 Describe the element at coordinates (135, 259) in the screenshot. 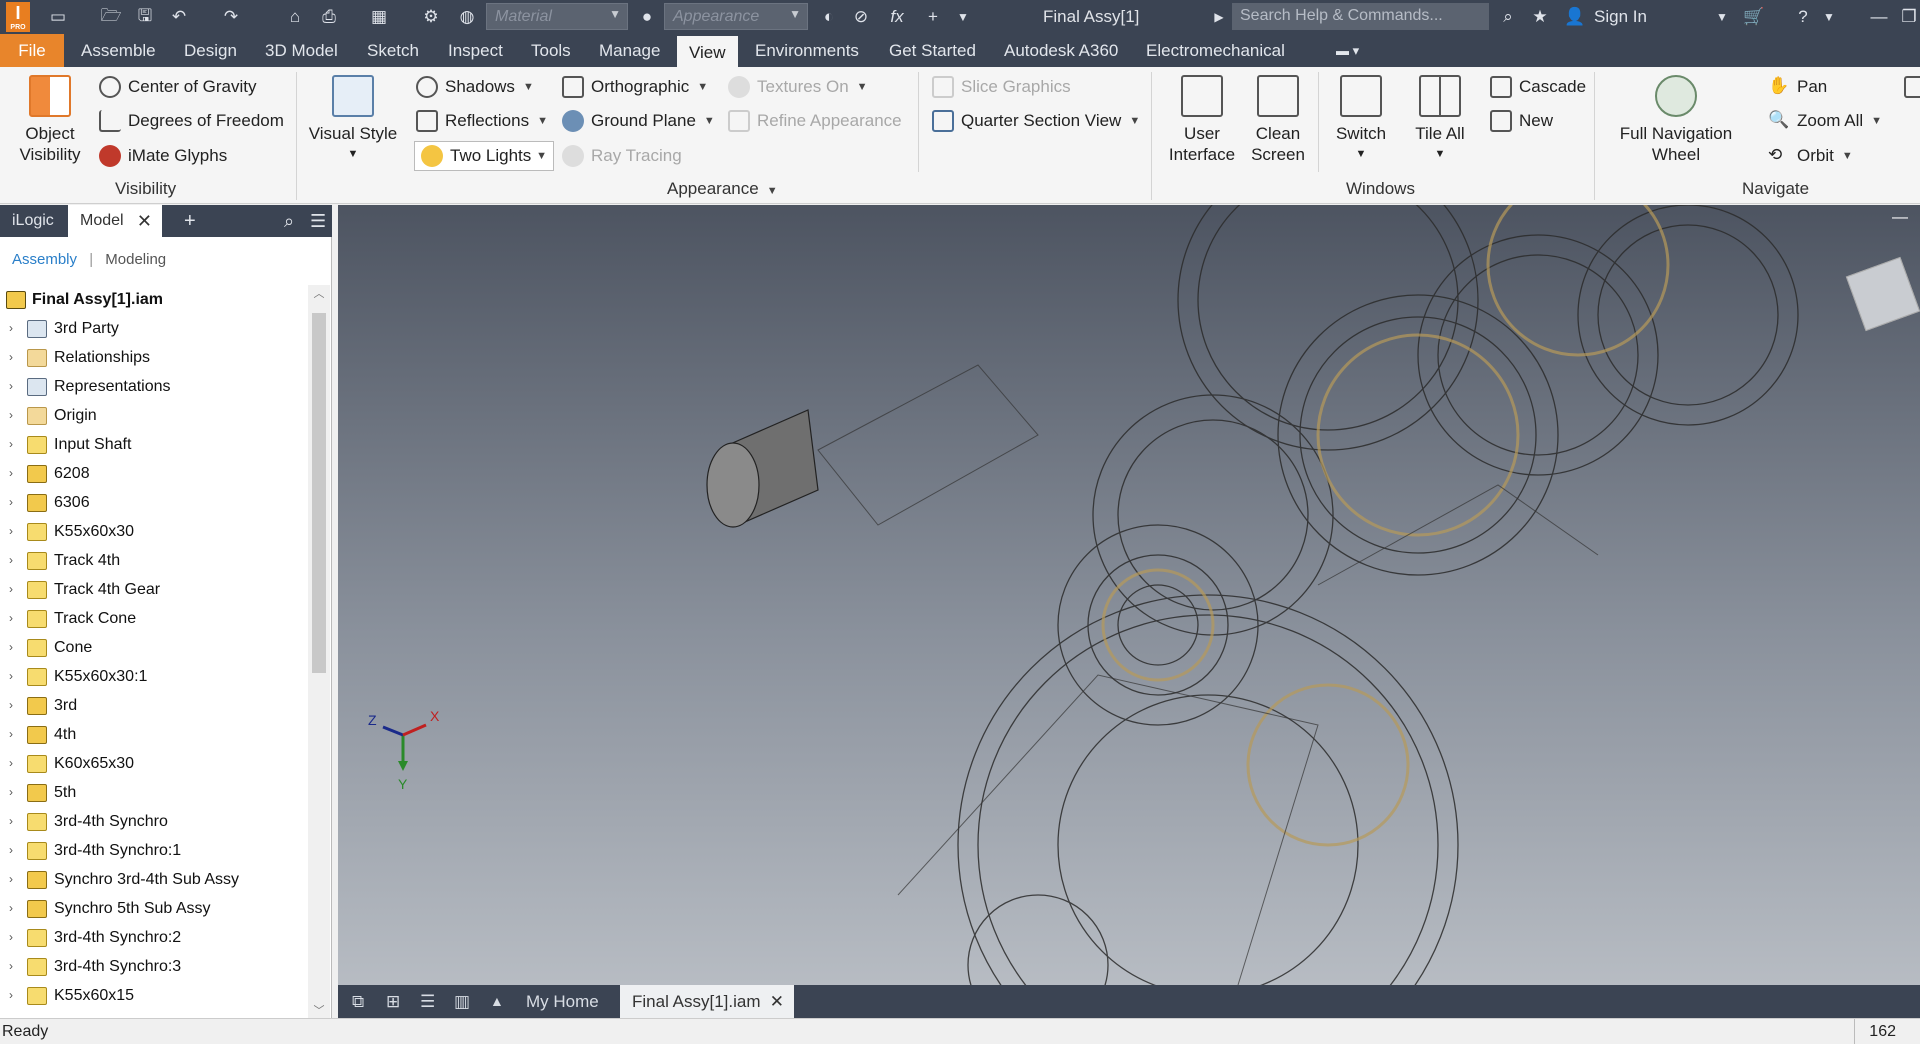

I see `subtab-modeling: Modeling` at that location.